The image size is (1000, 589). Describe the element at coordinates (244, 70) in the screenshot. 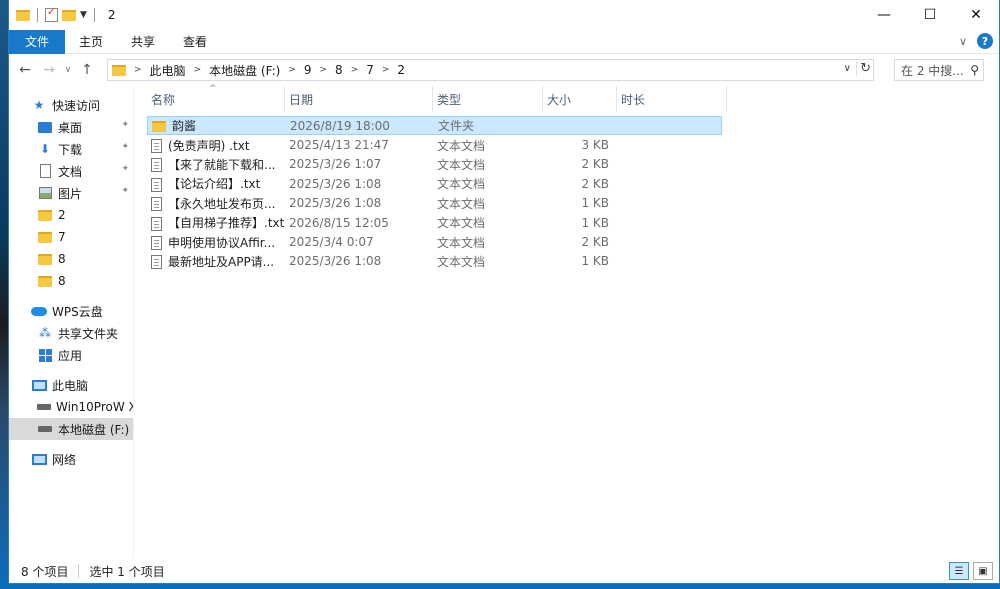

I see `breadcrumb-drive-f: 本地磁盘 (F:)` at that location.